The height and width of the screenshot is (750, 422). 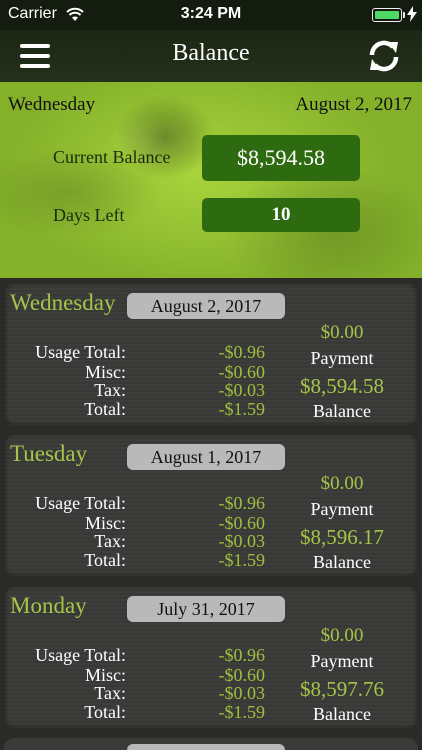 I want to click on card-date-badge-partial, so click(x=206, y=747).